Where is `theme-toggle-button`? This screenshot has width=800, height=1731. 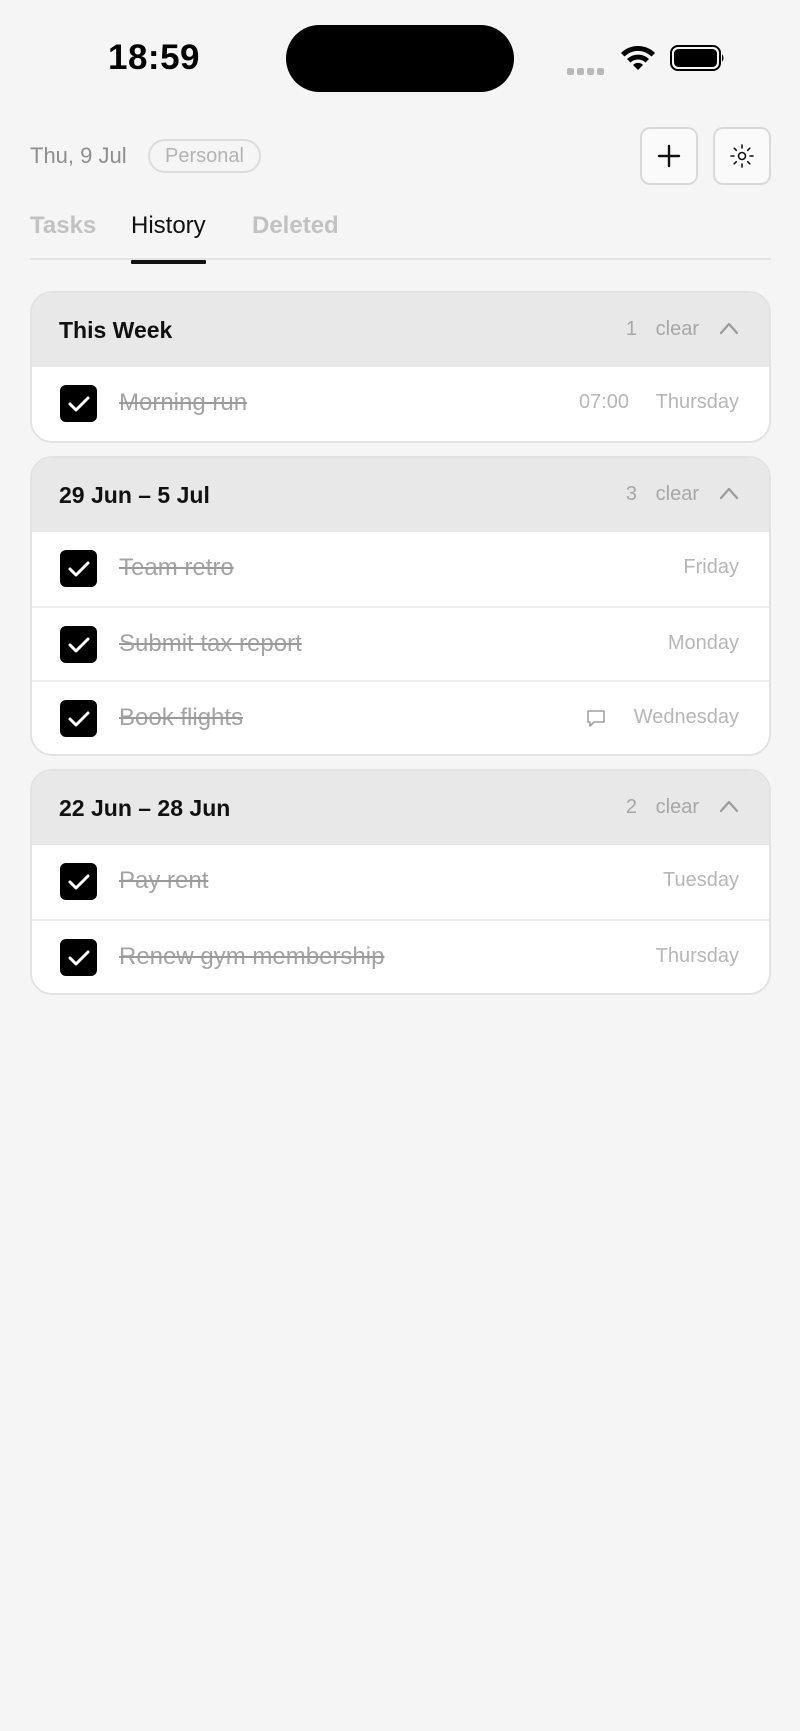 theme-toggle-button is located at coordinates (742, 156).